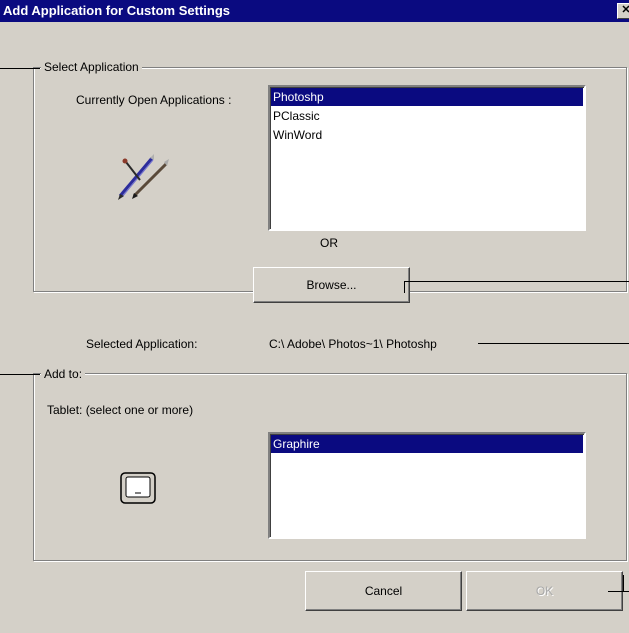 This screenshot has height=633, width=629. What do you see at coordinates (20, 374) in the screenshot?
I see `callout-line-add-to` at bounding box center [20, 374].